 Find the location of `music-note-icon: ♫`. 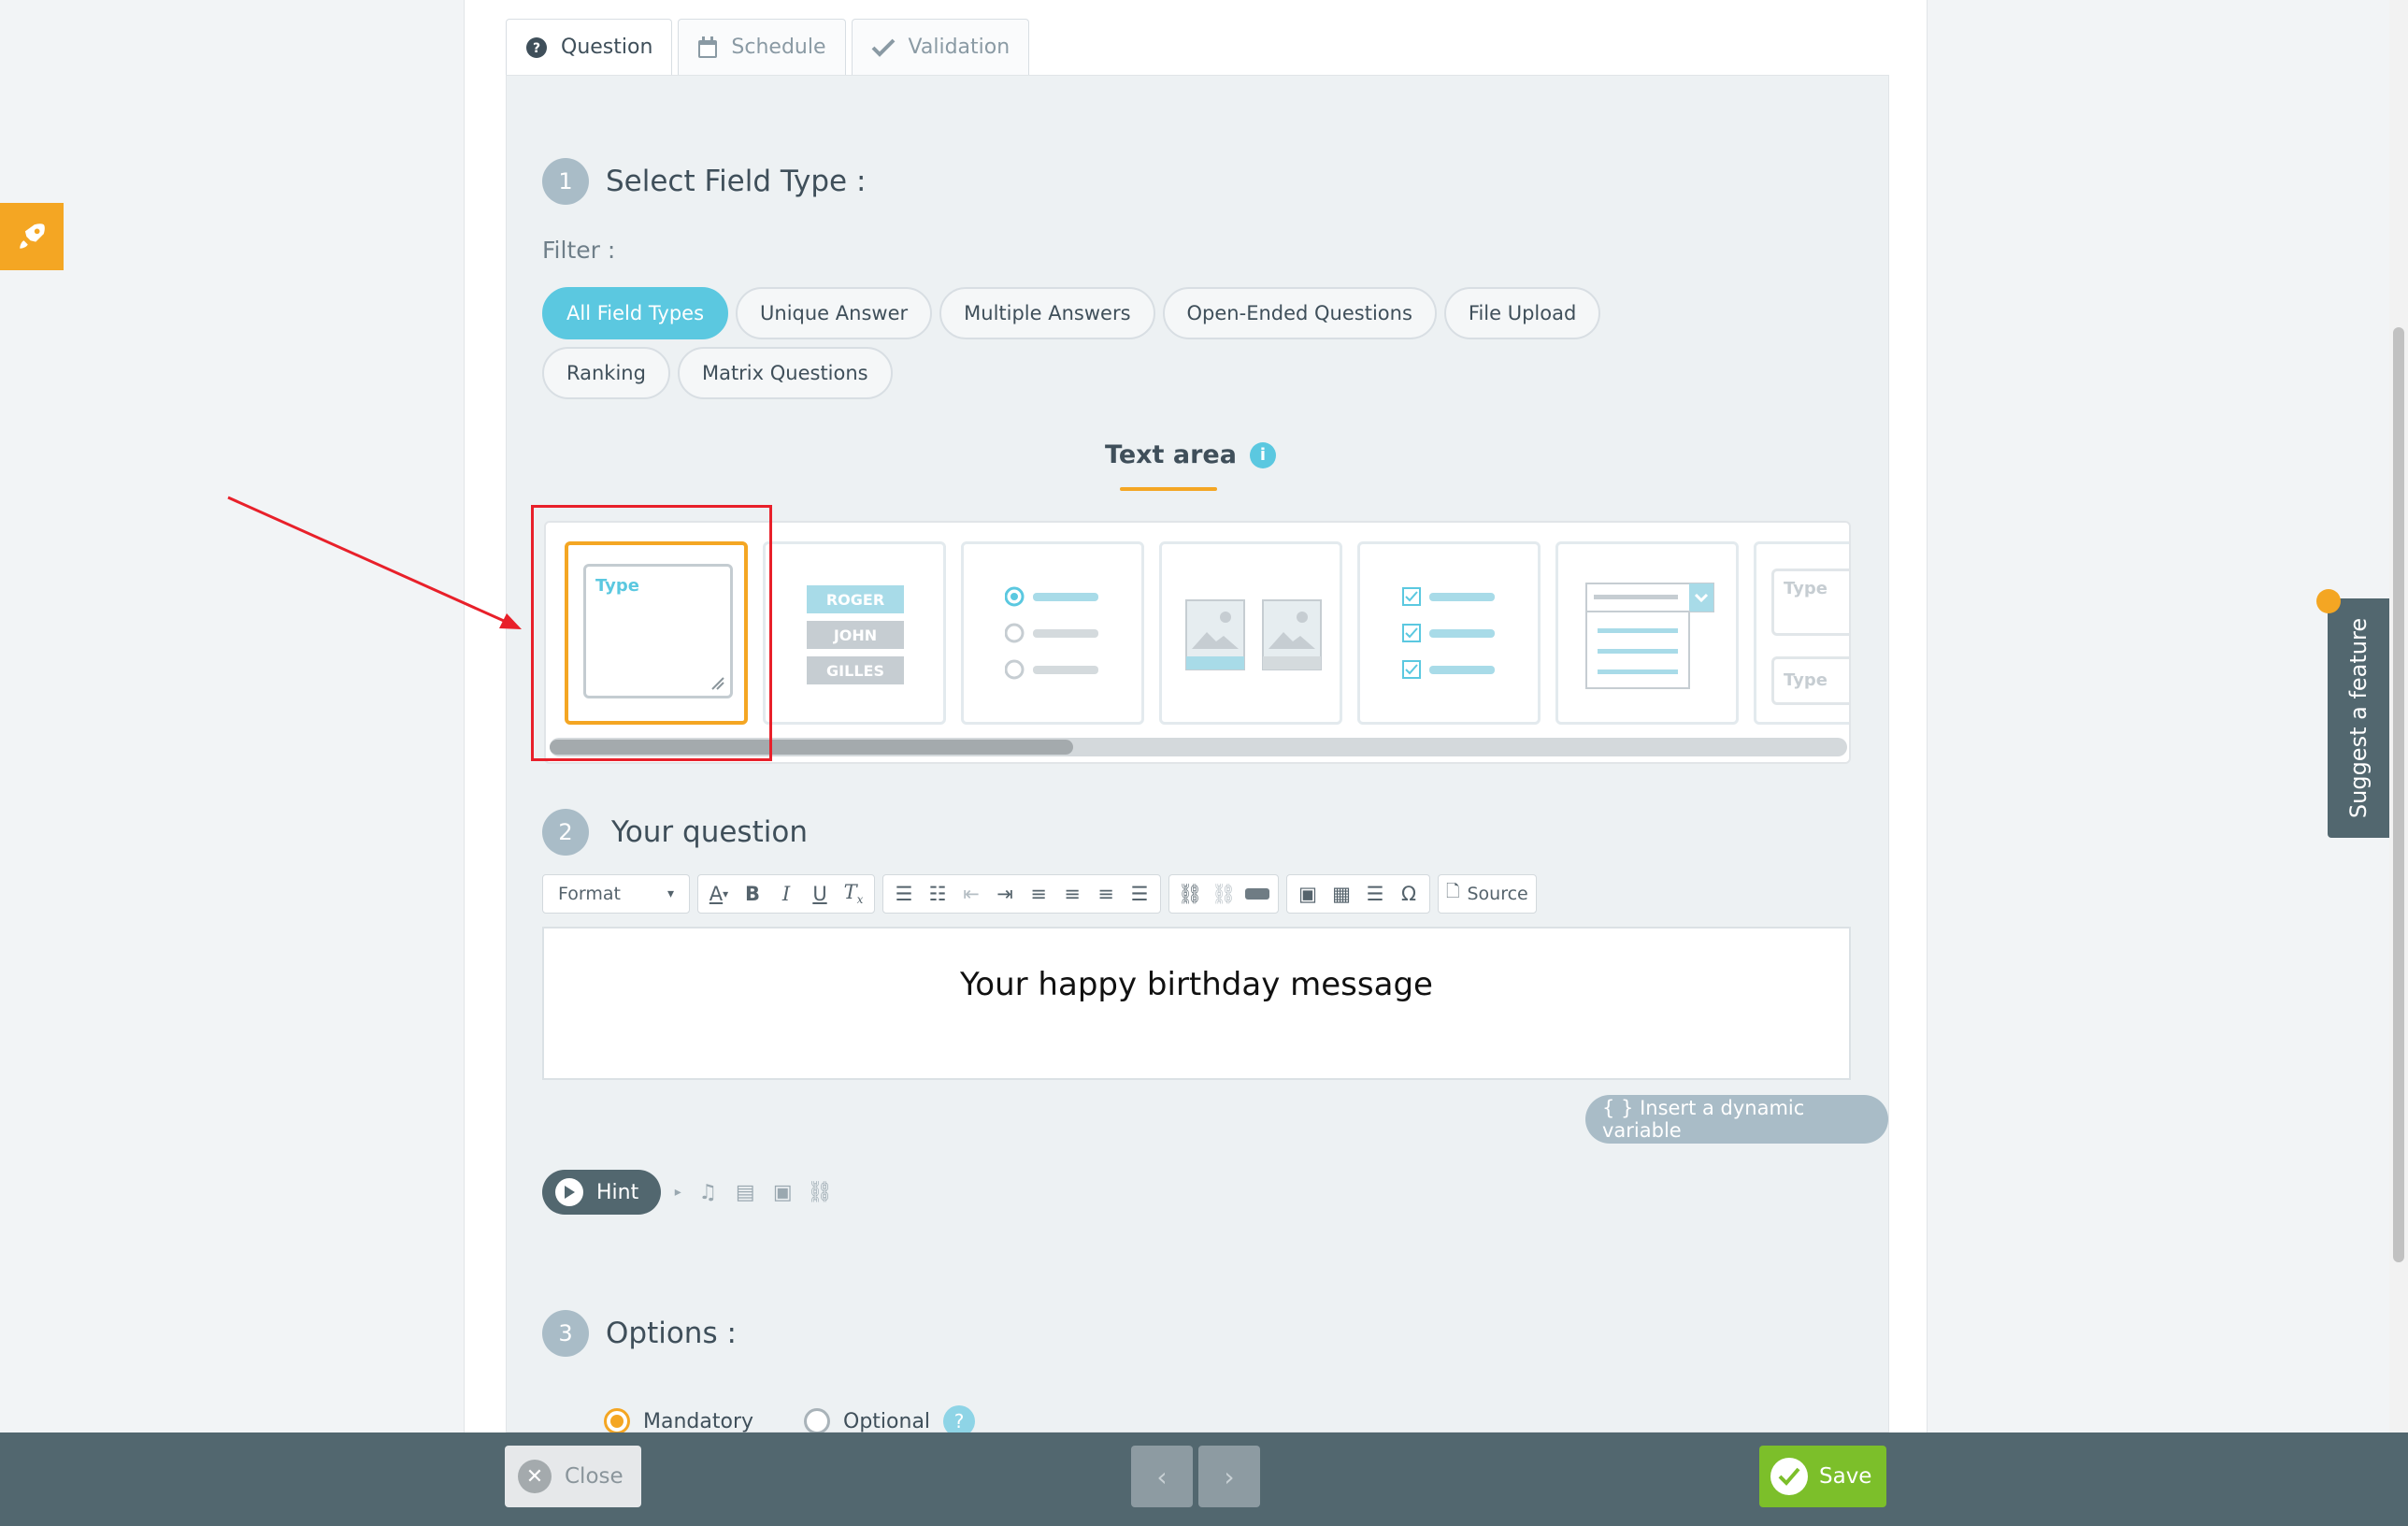

music-note-icon: ♫ is located at coordinates (708, 1192).